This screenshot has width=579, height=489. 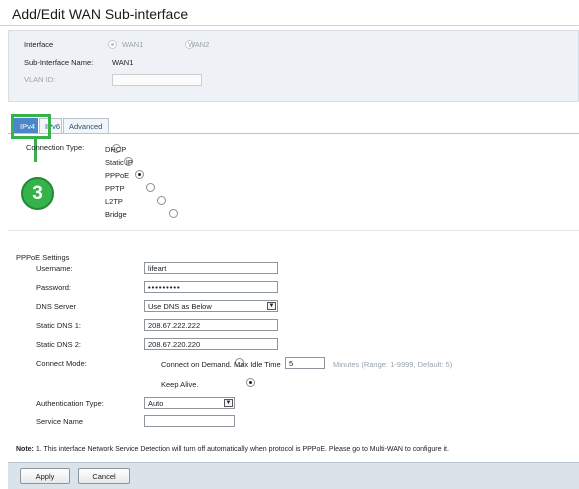 What do you see at coordinates (70, 403) in the screenshot?
I see `auth-type-label: Authentication Type:` at bounding box center [70, 403].